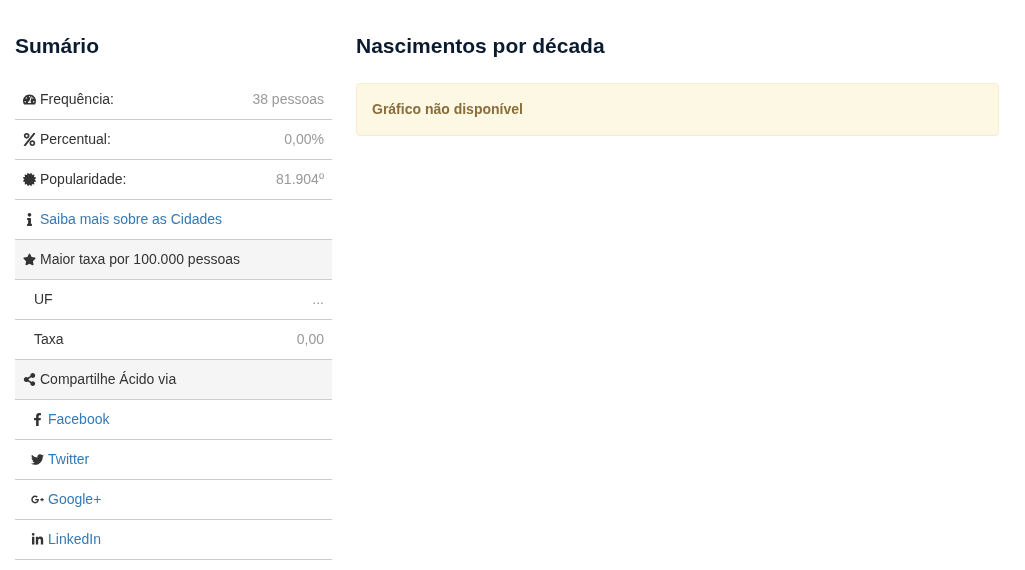 This screenshot has width=1025, height=570. Describe the element at coordinates (29, 179) in the screenshot. I see `badge-icon` at that location.